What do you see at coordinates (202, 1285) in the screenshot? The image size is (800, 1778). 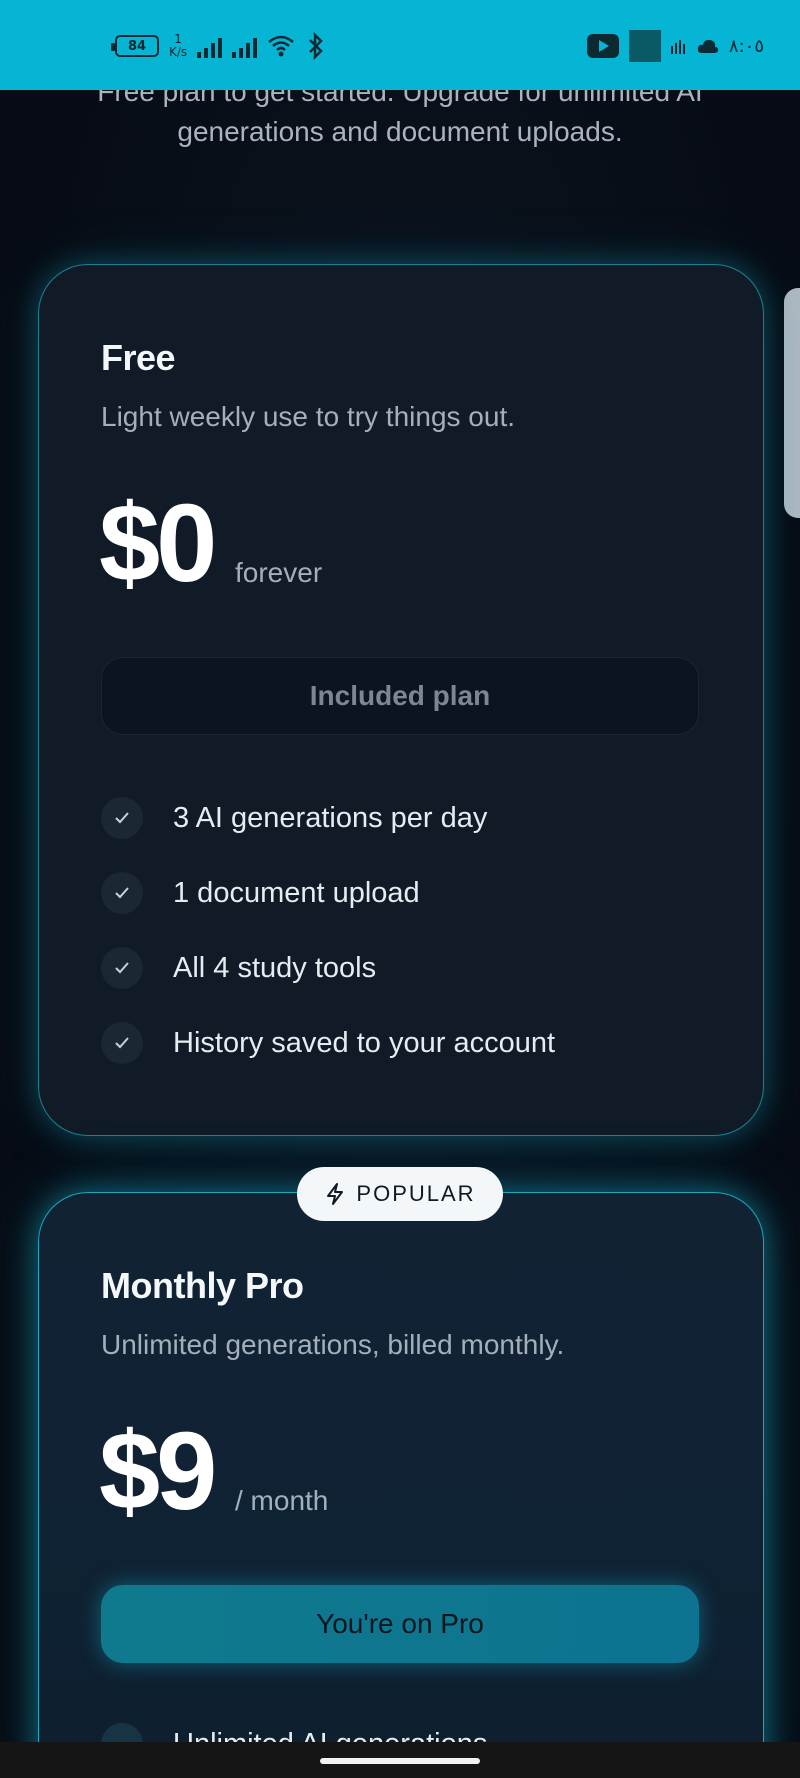 I see `plan-name: Monthly Pro` at bounding box center [202, 1285].